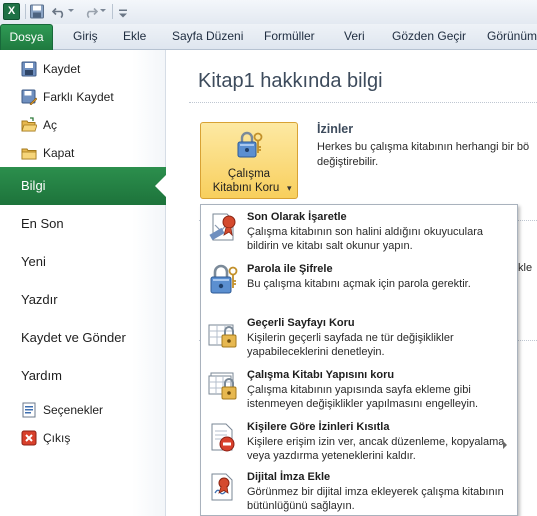 This screenshot has width=537, height=516. What do you see at coordinates (250, 144) in the screenshot?
I see `lock-key-icon` at bounding box center [250, 144].